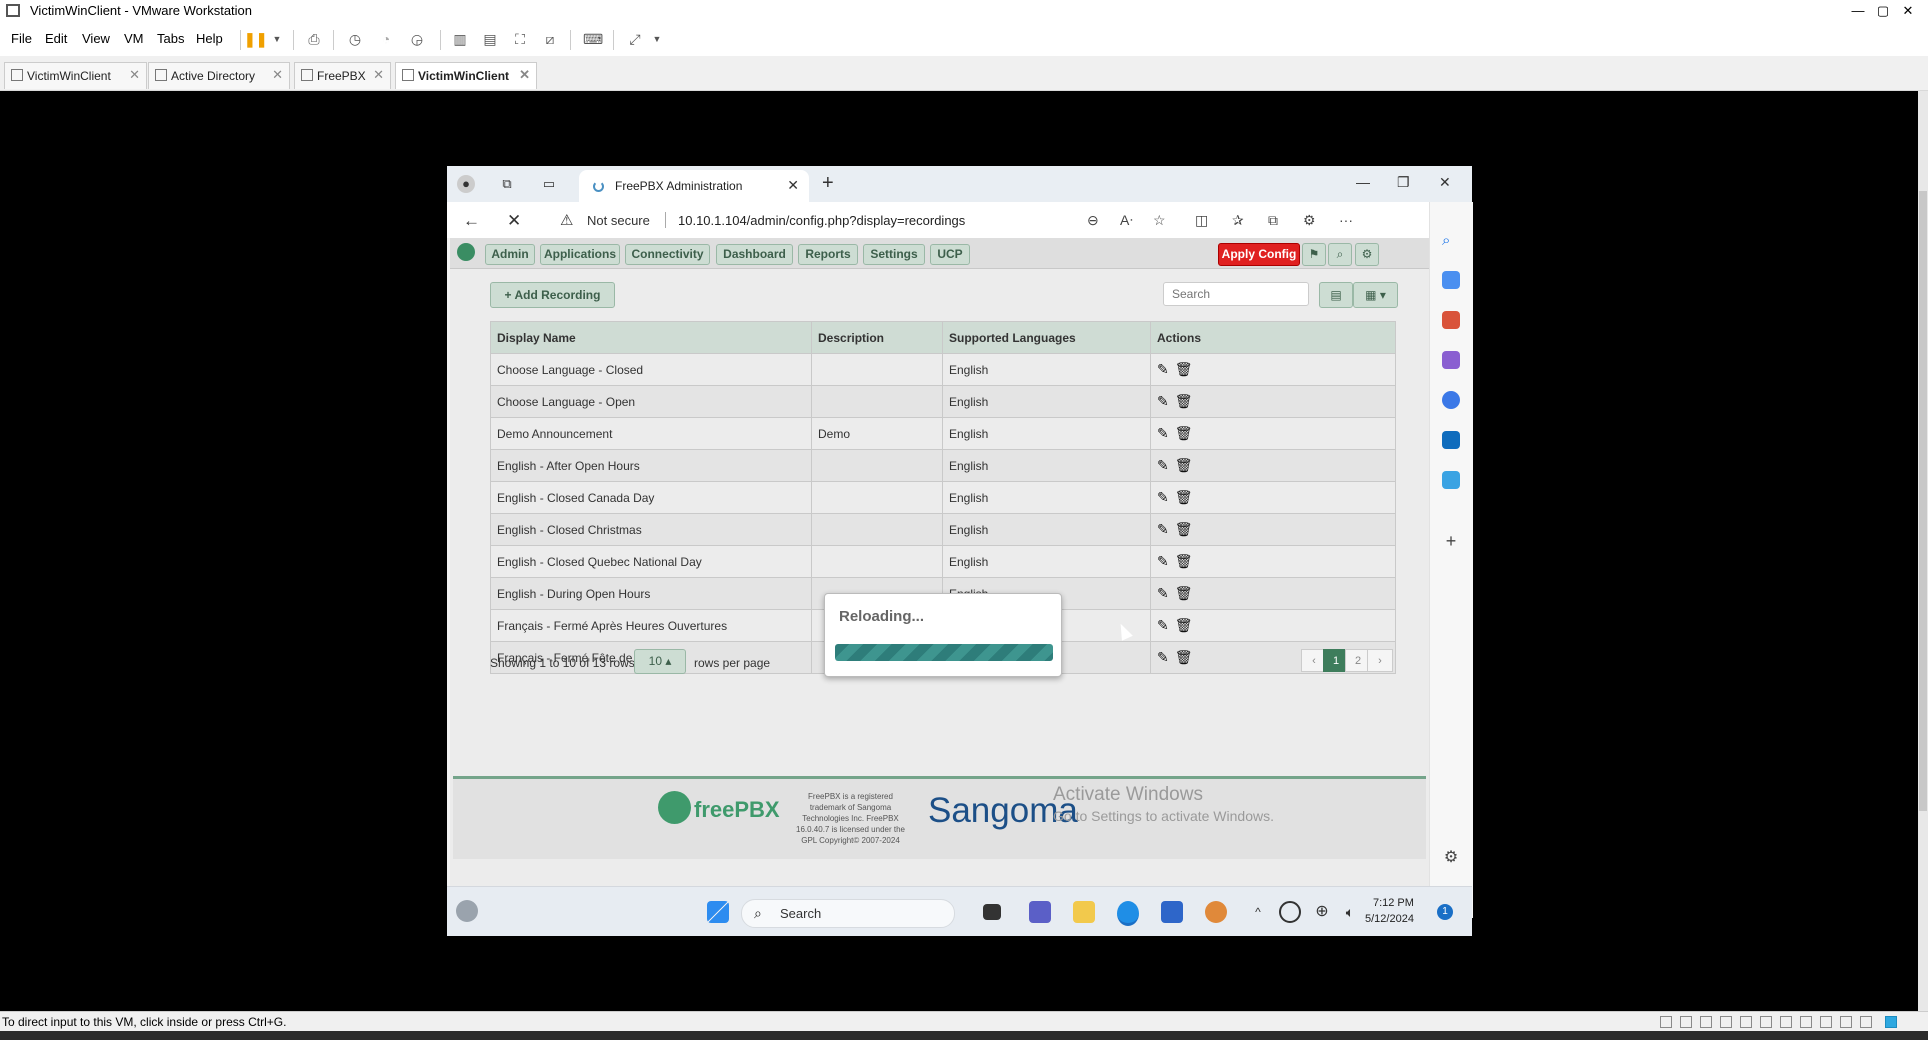 The image size is (1928, 1040). Describe the element at coordinates (277, 39) in the screenshot. I see `dropdown-icon: ▼` at that location.